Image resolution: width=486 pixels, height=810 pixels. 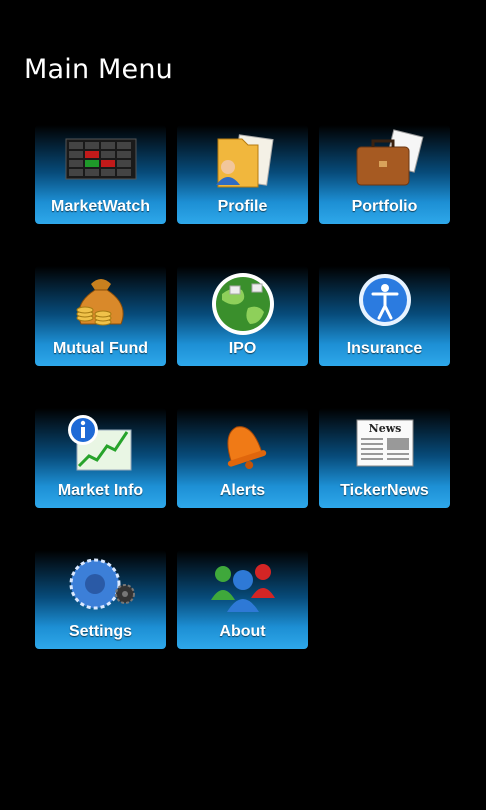 I want to click on tile-label: Settings, so click(x=100, y=631).